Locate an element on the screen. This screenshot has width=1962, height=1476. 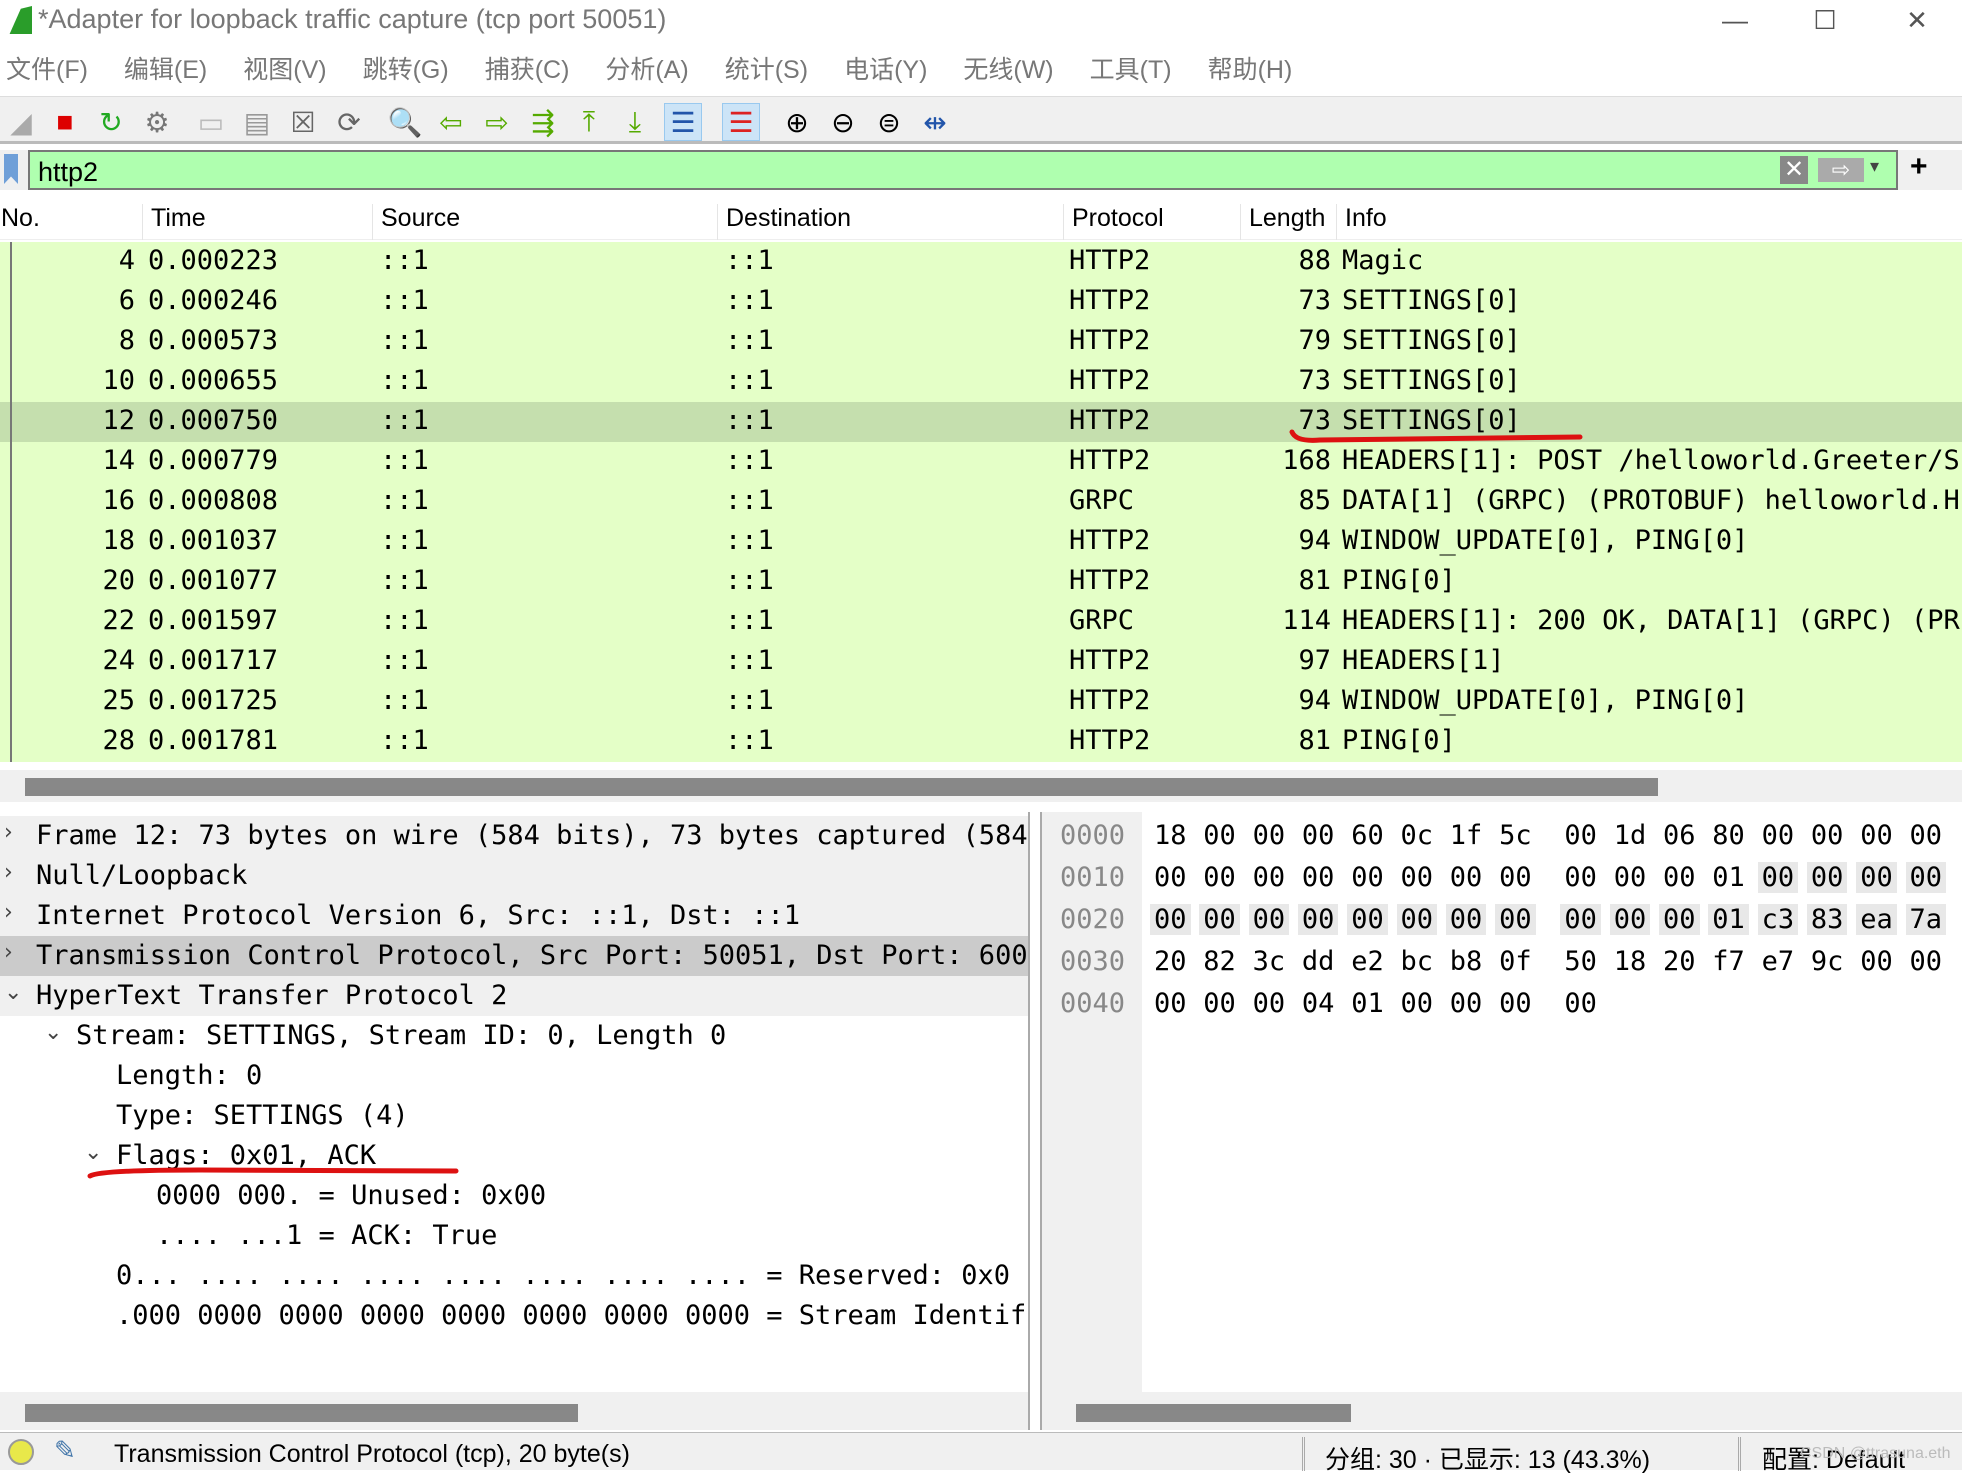
column-protocol: Protocol is located at coordinates (1113, 222).